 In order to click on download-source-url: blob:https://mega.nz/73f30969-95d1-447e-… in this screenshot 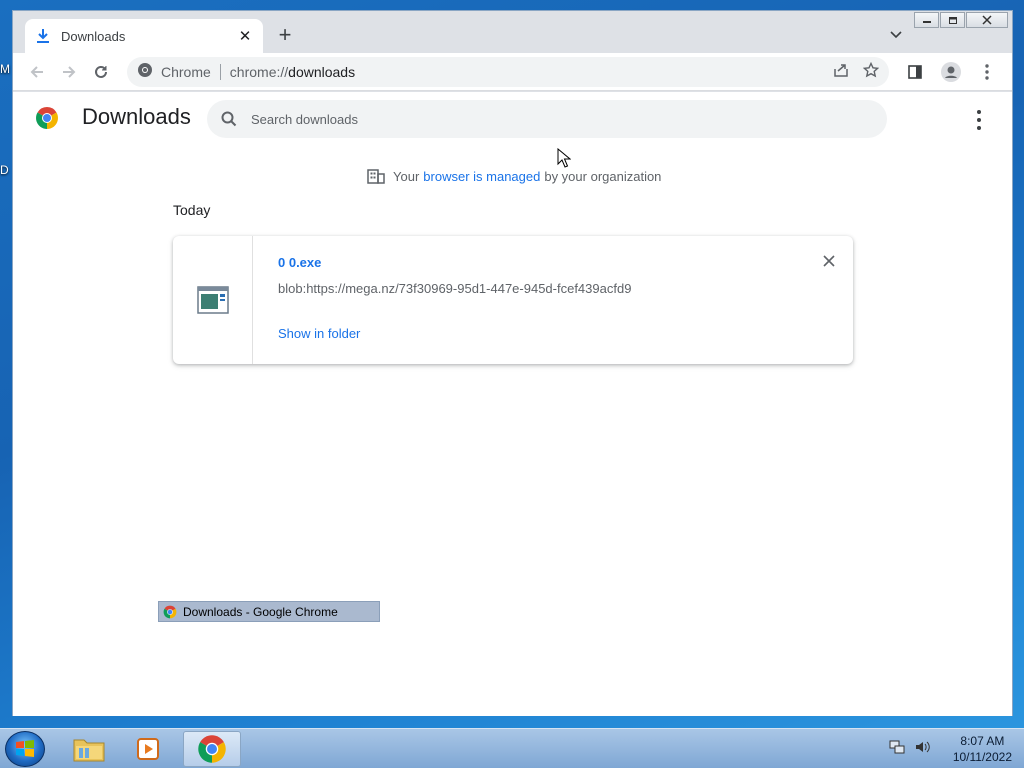, I will do `click(454, 288)`.